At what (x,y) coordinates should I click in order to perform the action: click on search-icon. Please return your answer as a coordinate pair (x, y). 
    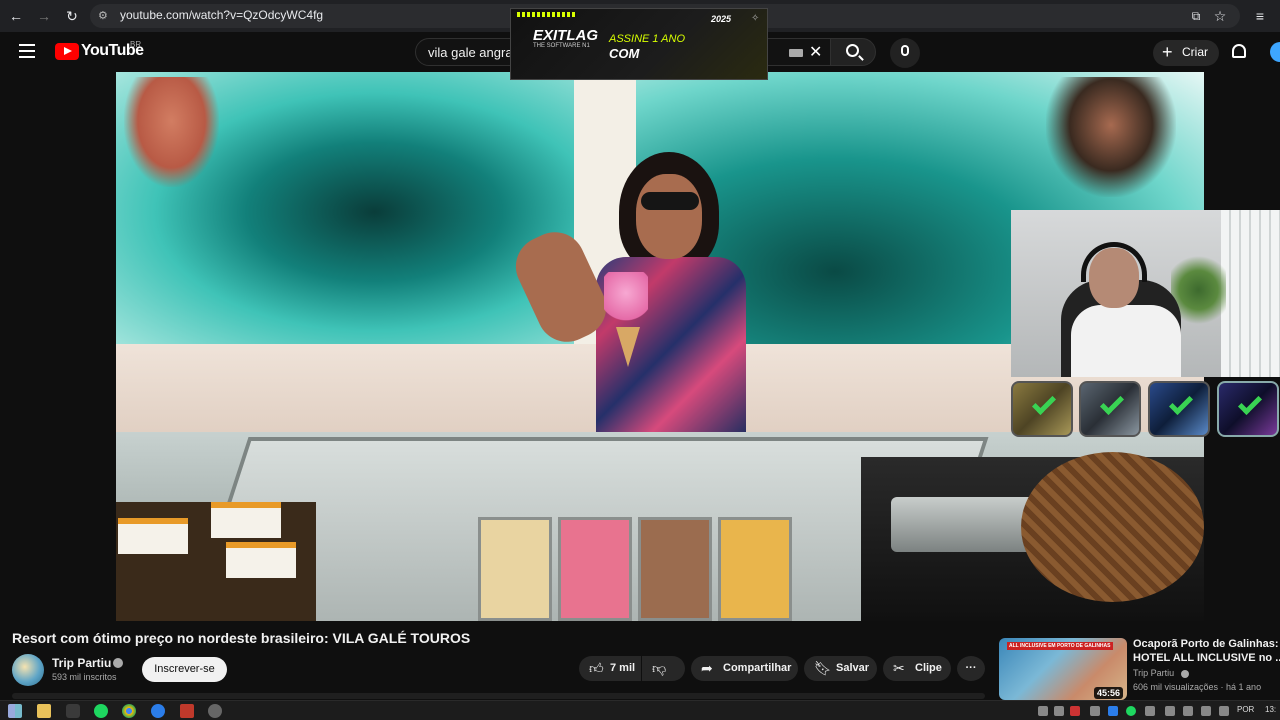
    Looking at the image, I should click on (852, 50).